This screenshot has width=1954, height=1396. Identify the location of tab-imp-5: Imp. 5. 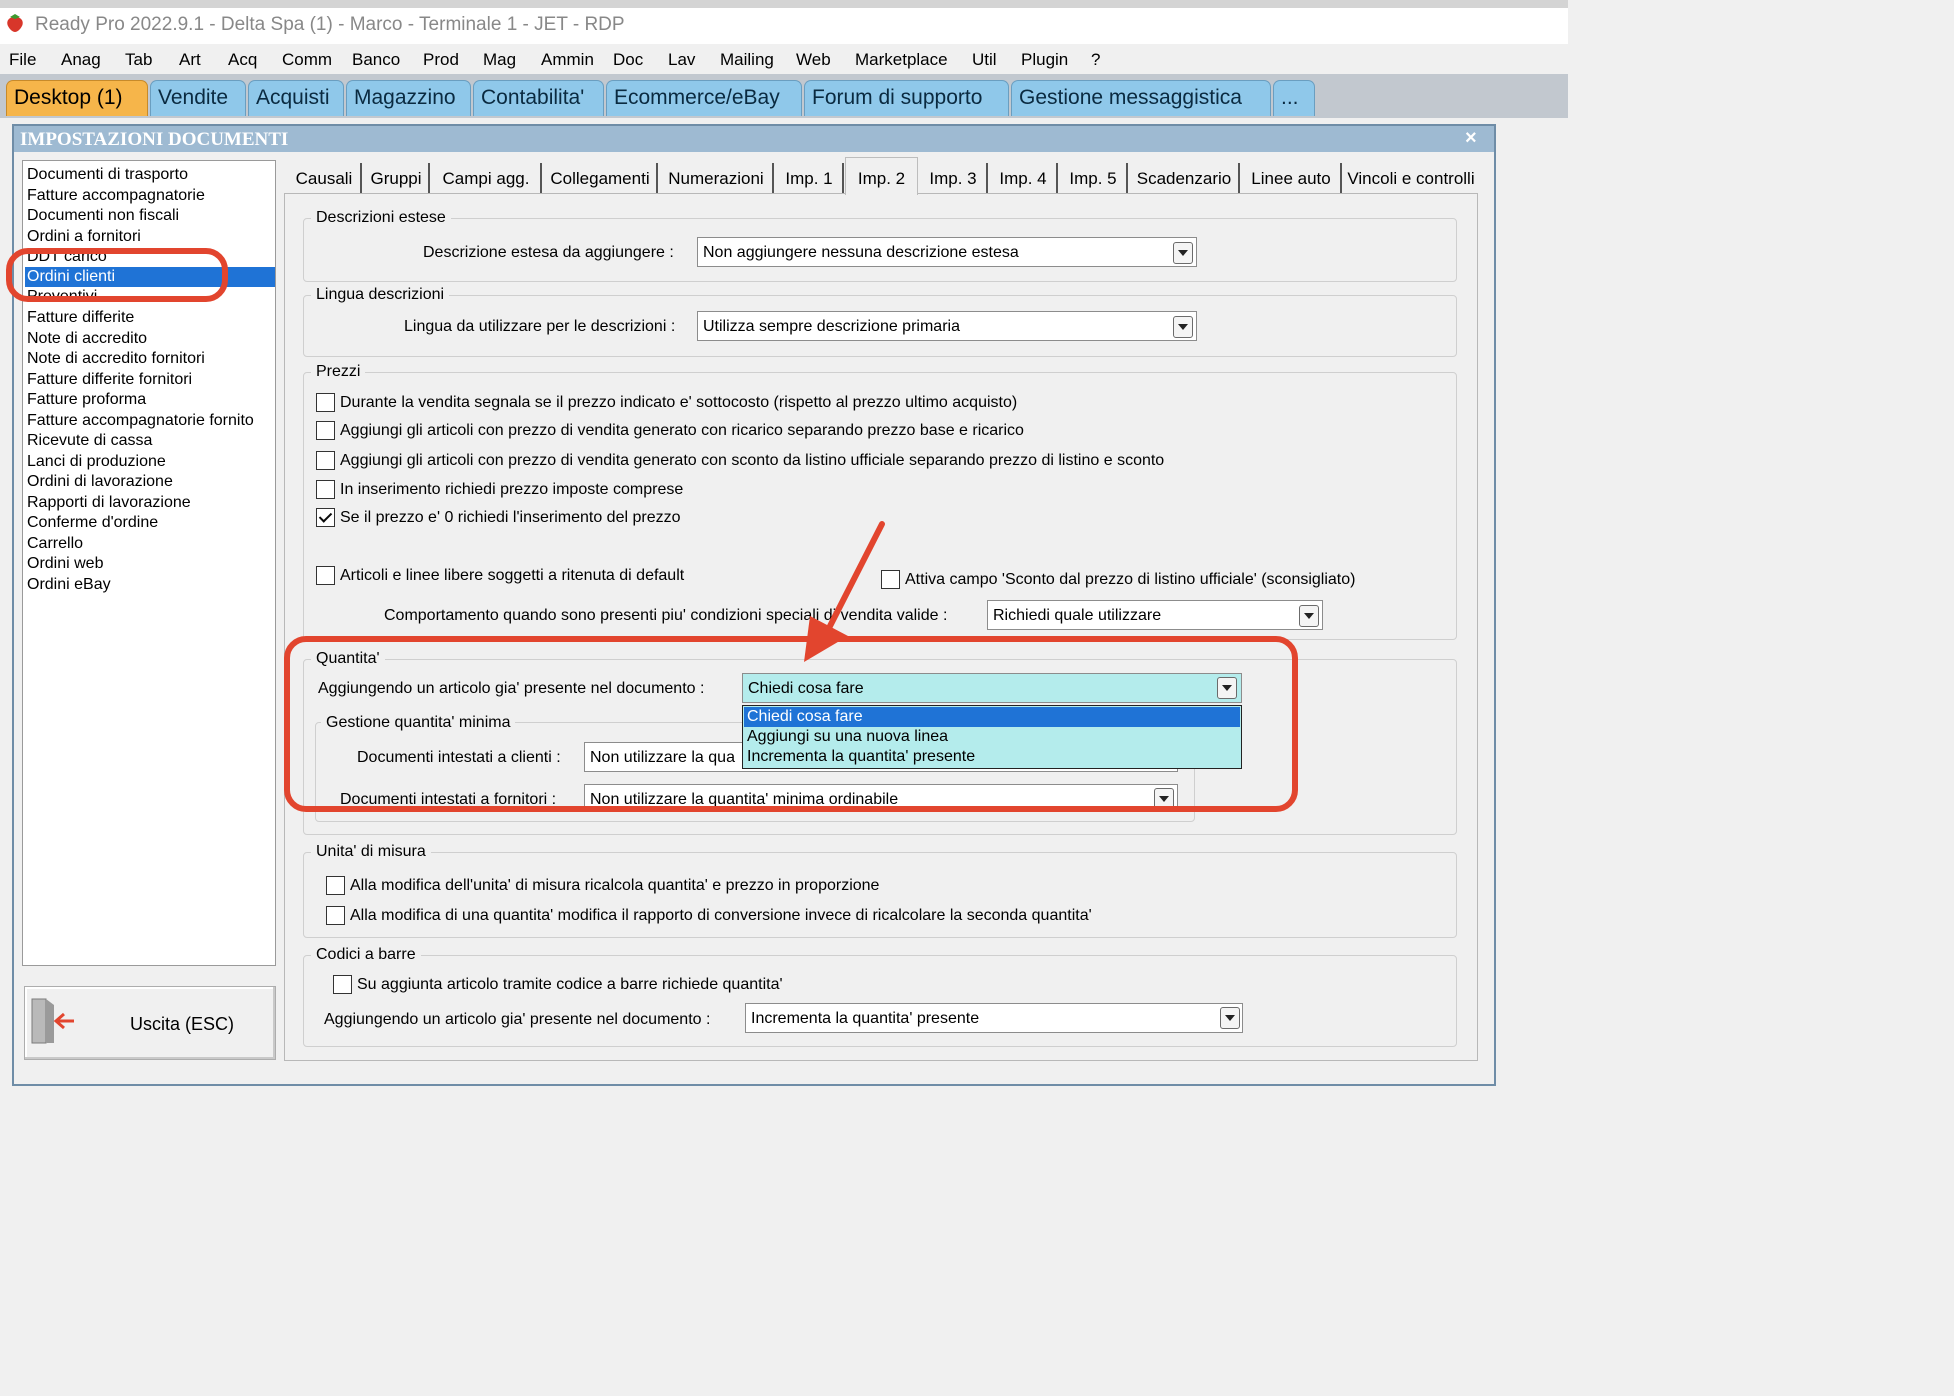
(1094, 178).